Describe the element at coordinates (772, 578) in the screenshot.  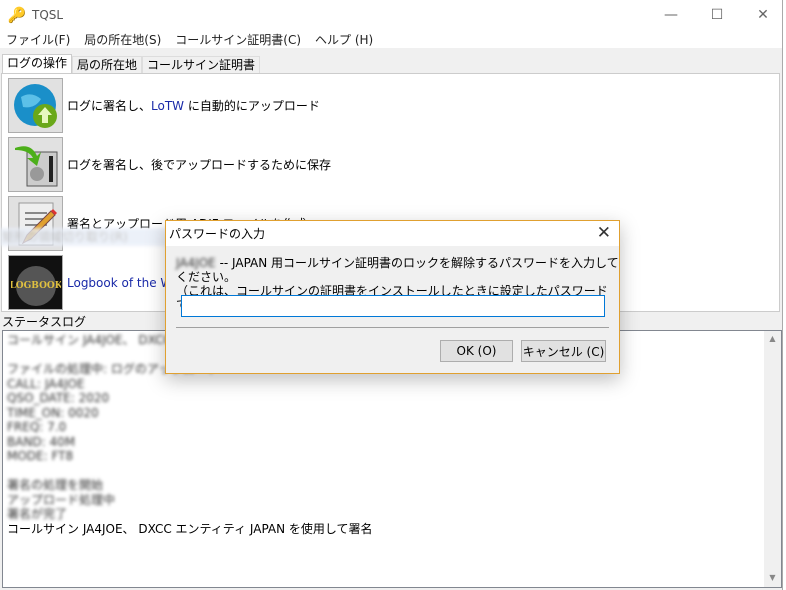
I see `scroll-down-icon: ▼` at that location.